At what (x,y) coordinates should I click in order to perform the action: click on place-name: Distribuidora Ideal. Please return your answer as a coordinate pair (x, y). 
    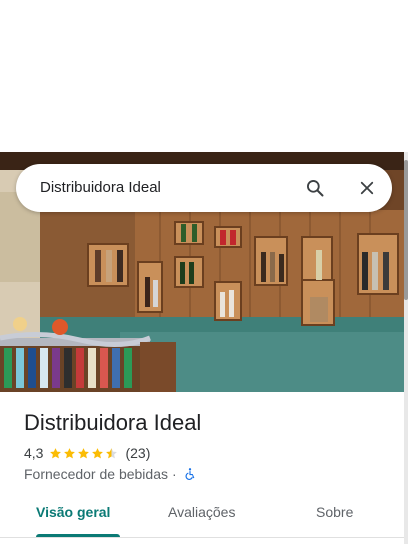
    Looking at the image, I should click on (113, 422).